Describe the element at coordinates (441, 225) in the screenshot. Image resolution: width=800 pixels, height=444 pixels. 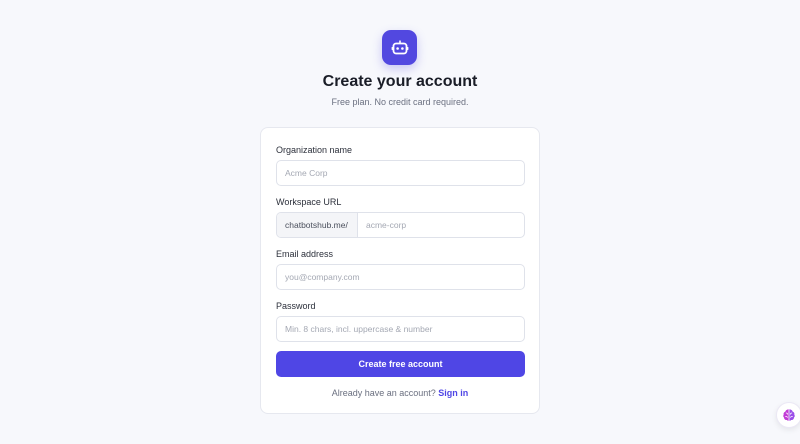
I see `workspace-url-input` at that location.